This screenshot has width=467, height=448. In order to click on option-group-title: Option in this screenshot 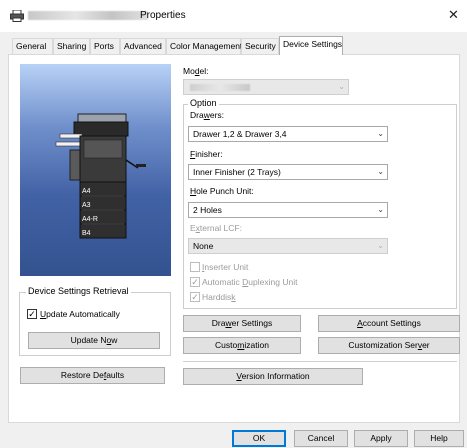, I will do `click(203, 103)`.